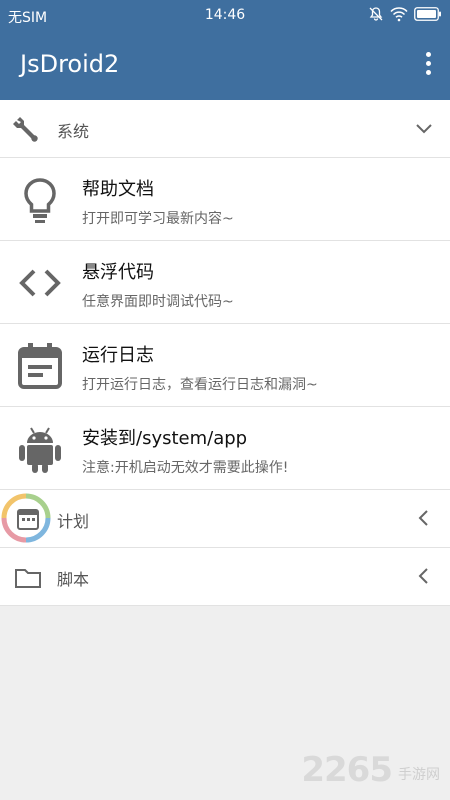 This screenshot has width=450, height=800. I want to click on item-subtitle: 打开运行日志，查看运行日志和漏洞~, so click(200, 385).